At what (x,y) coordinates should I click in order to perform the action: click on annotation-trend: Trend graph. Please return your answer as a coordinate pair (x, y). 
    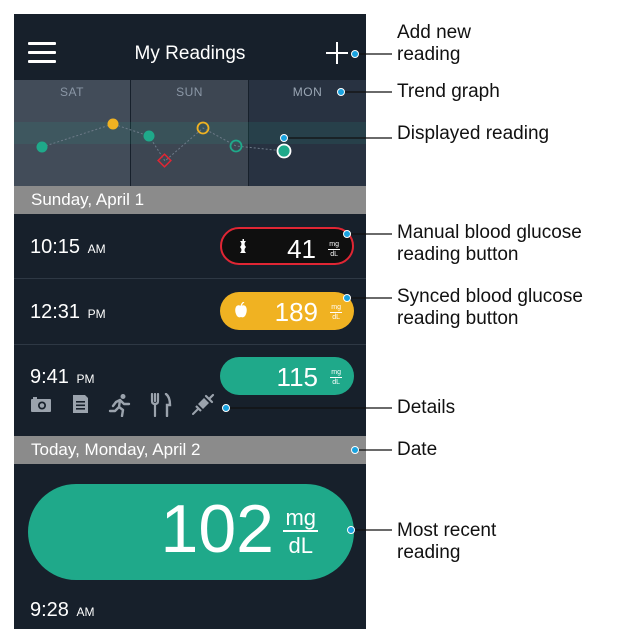
    Looking at the image, I should click on (448, 91).